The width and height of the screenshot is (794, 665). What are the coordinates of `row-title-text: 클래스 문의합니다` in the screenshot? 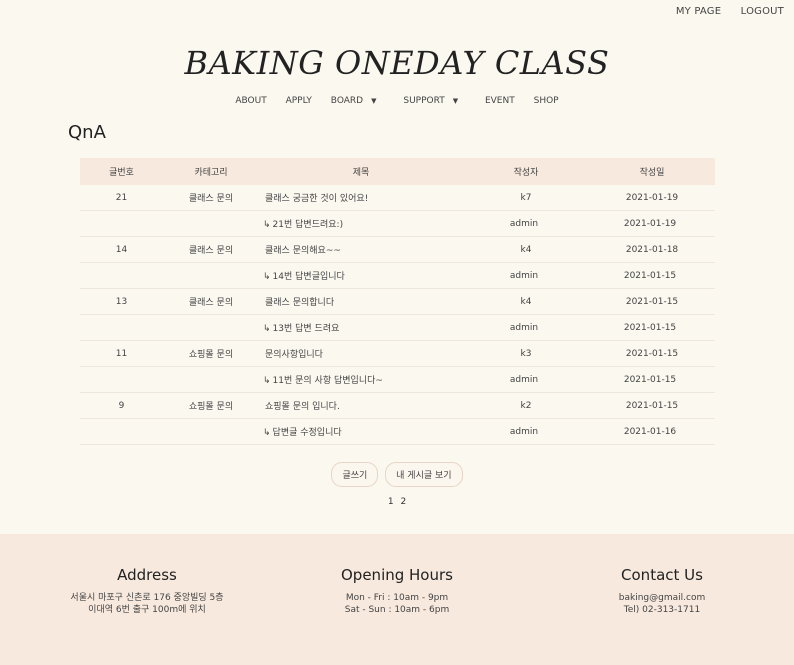 It's located at (300, 303).